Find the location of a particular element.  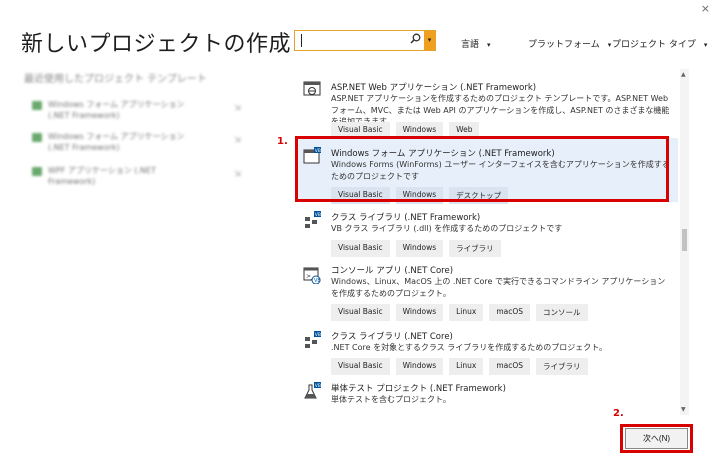

vb-form-icon: VB is located at coordinates (312, 156).